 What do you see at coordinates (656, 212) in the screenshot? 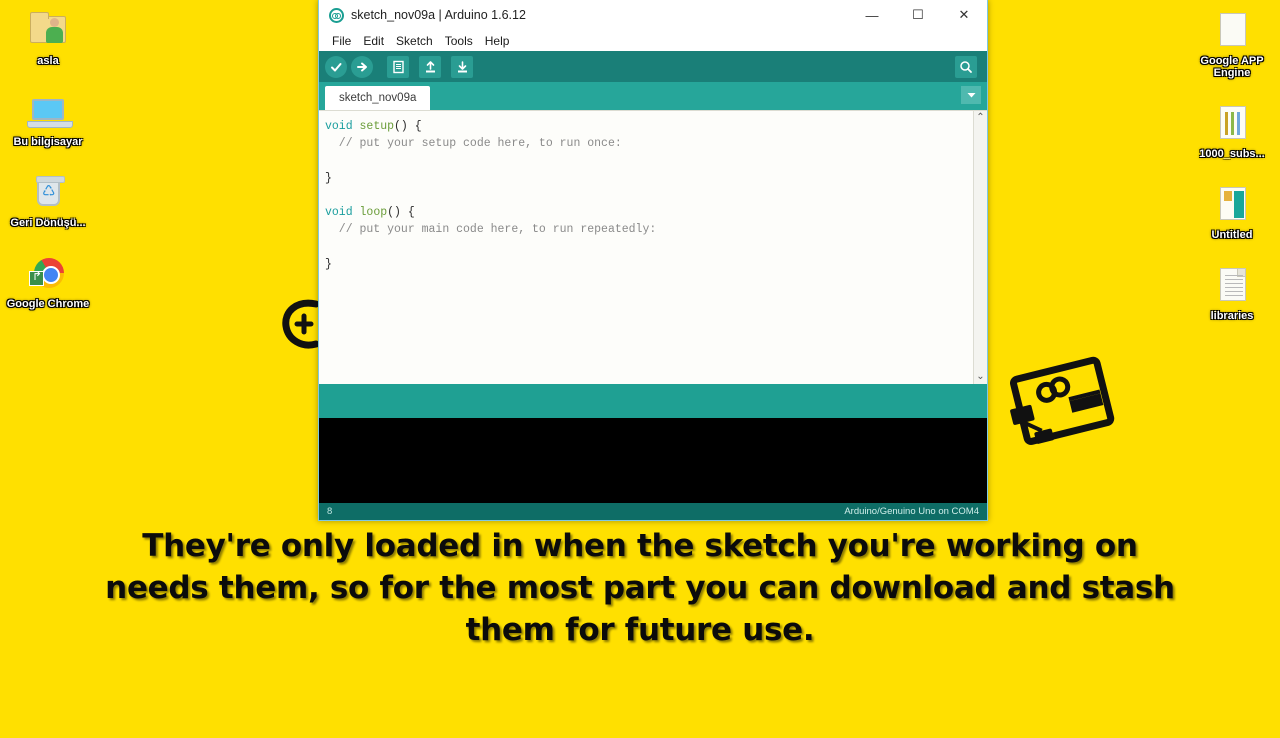
I see `code-line: void loop() {` at bounding box center [656, 212].